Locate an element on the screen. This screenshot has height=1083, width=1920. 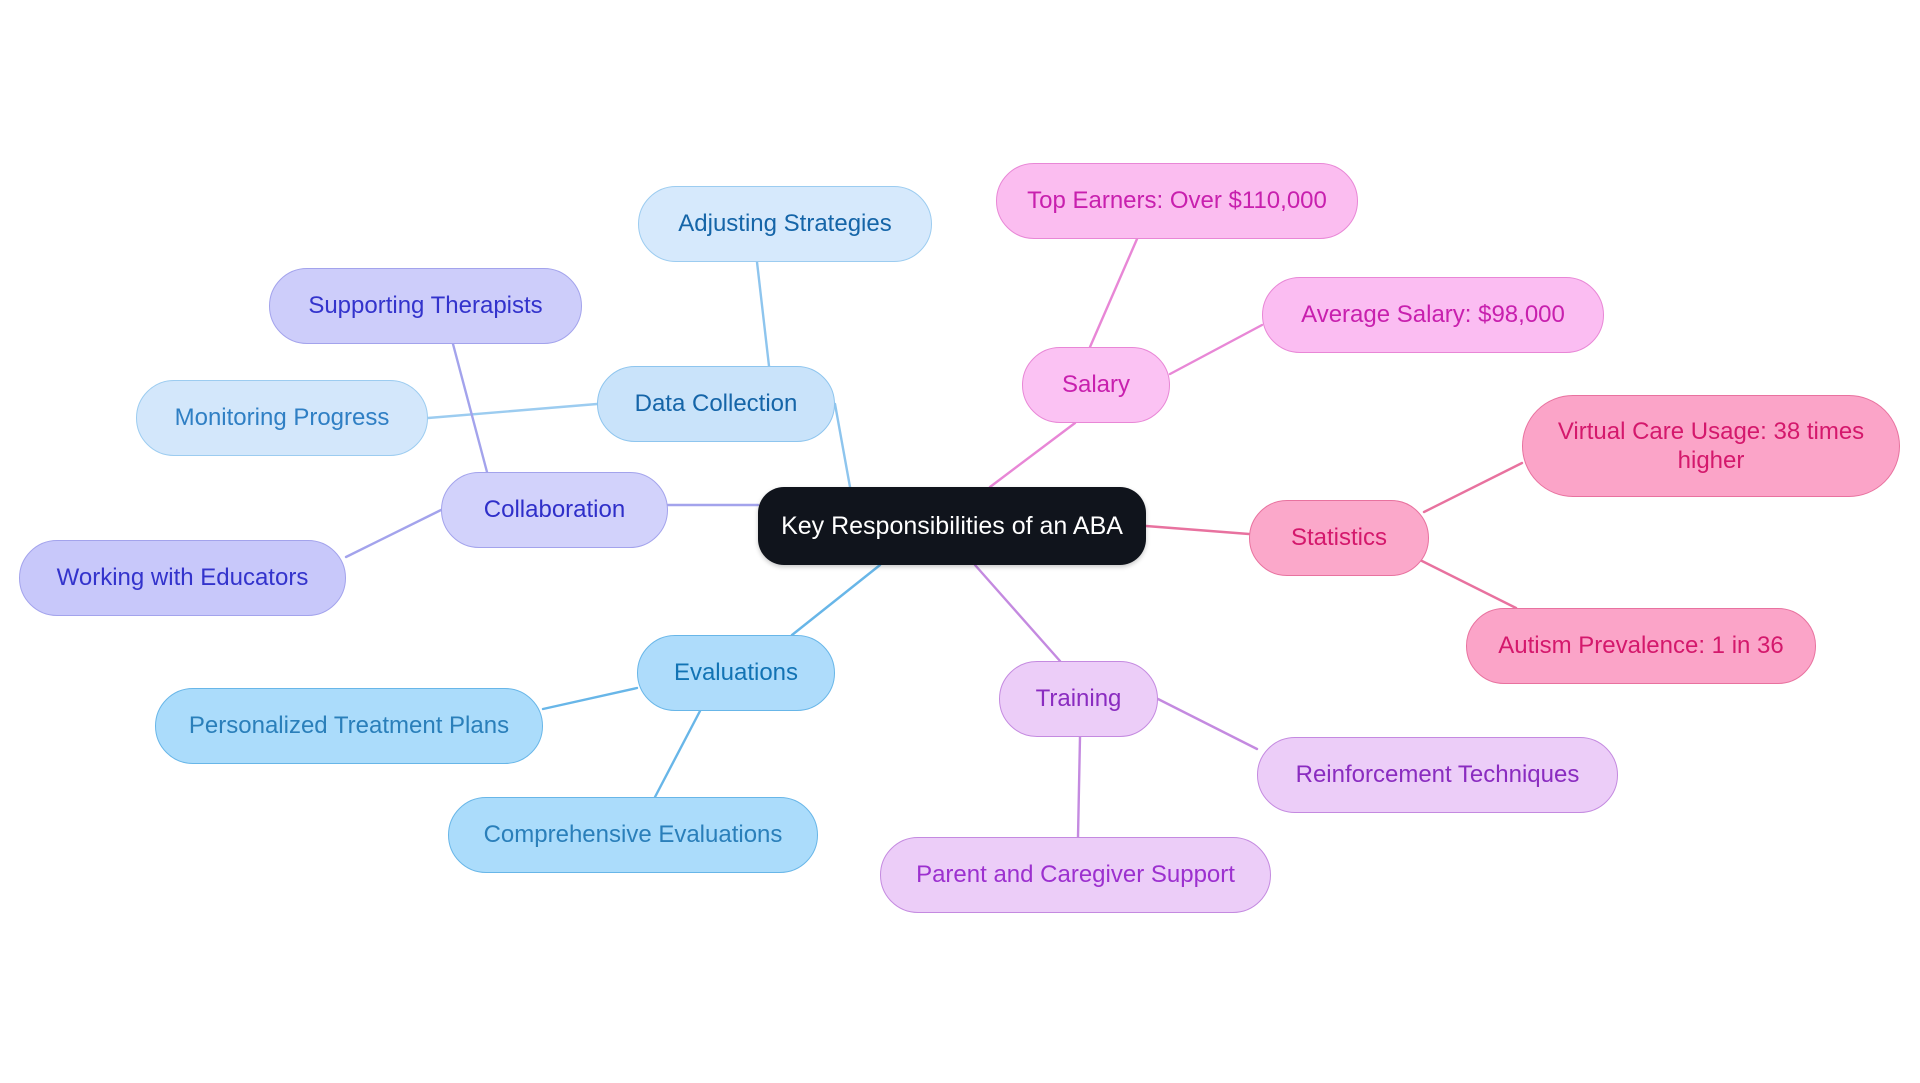
branch-node-statistics: Statistics is located at coordinates (1339, 538).